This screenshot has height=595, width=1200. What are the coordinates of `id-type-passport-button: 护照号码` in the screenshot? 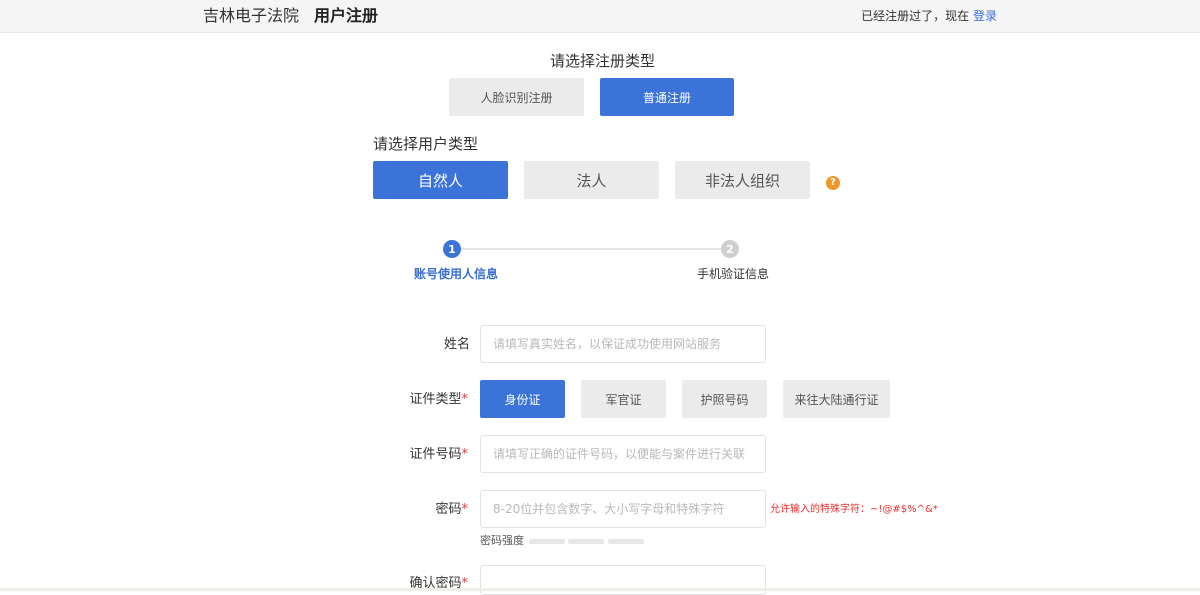 It's located at (724, 399).